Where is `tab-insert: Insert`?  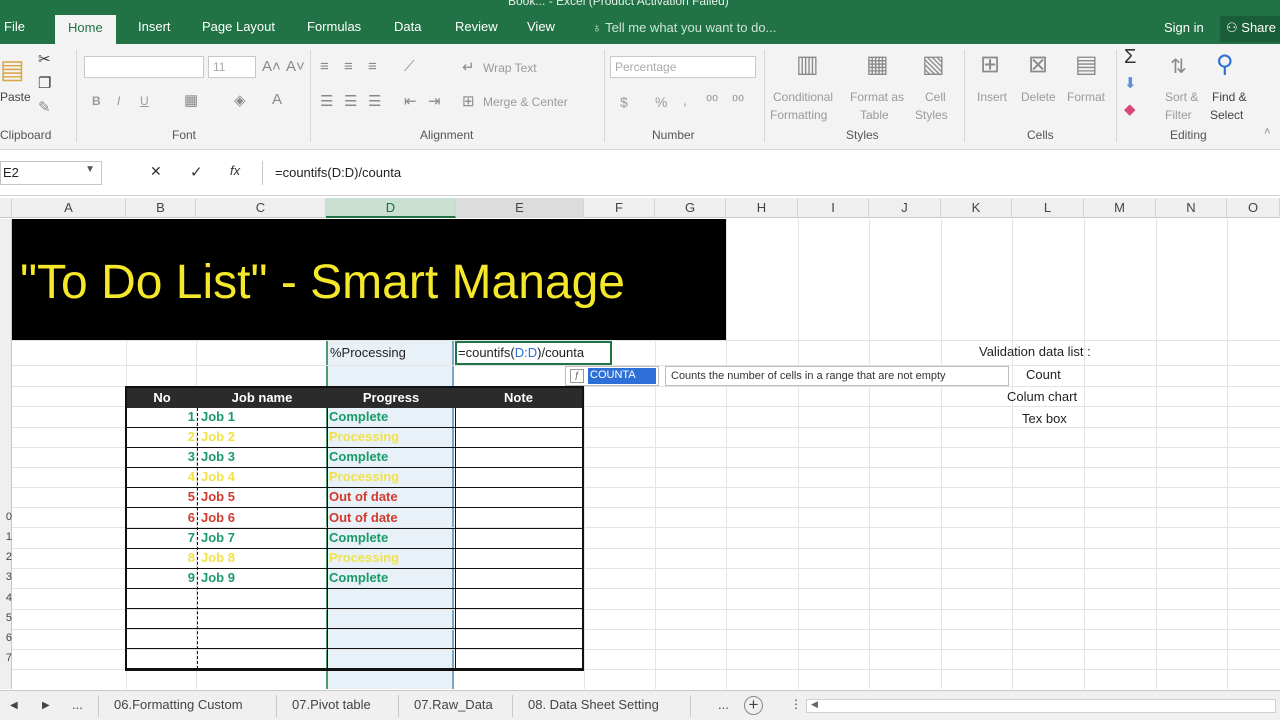
tab-insert: Insert is located at coordinates (154, 26).